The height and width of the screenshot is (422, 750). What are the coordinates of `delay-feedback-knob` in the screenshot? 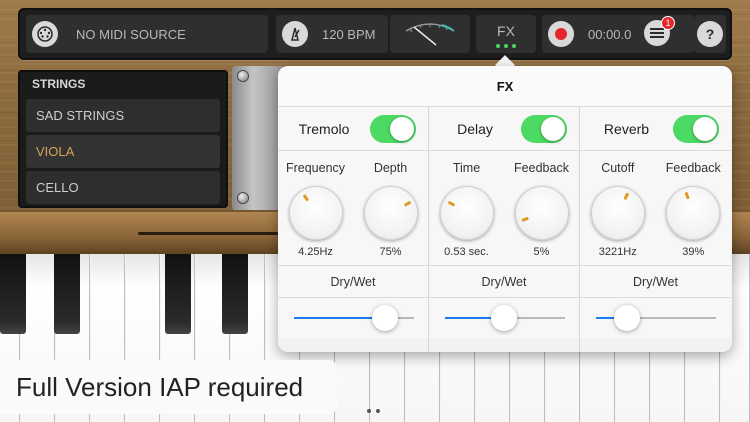 It's located at (541, 213).